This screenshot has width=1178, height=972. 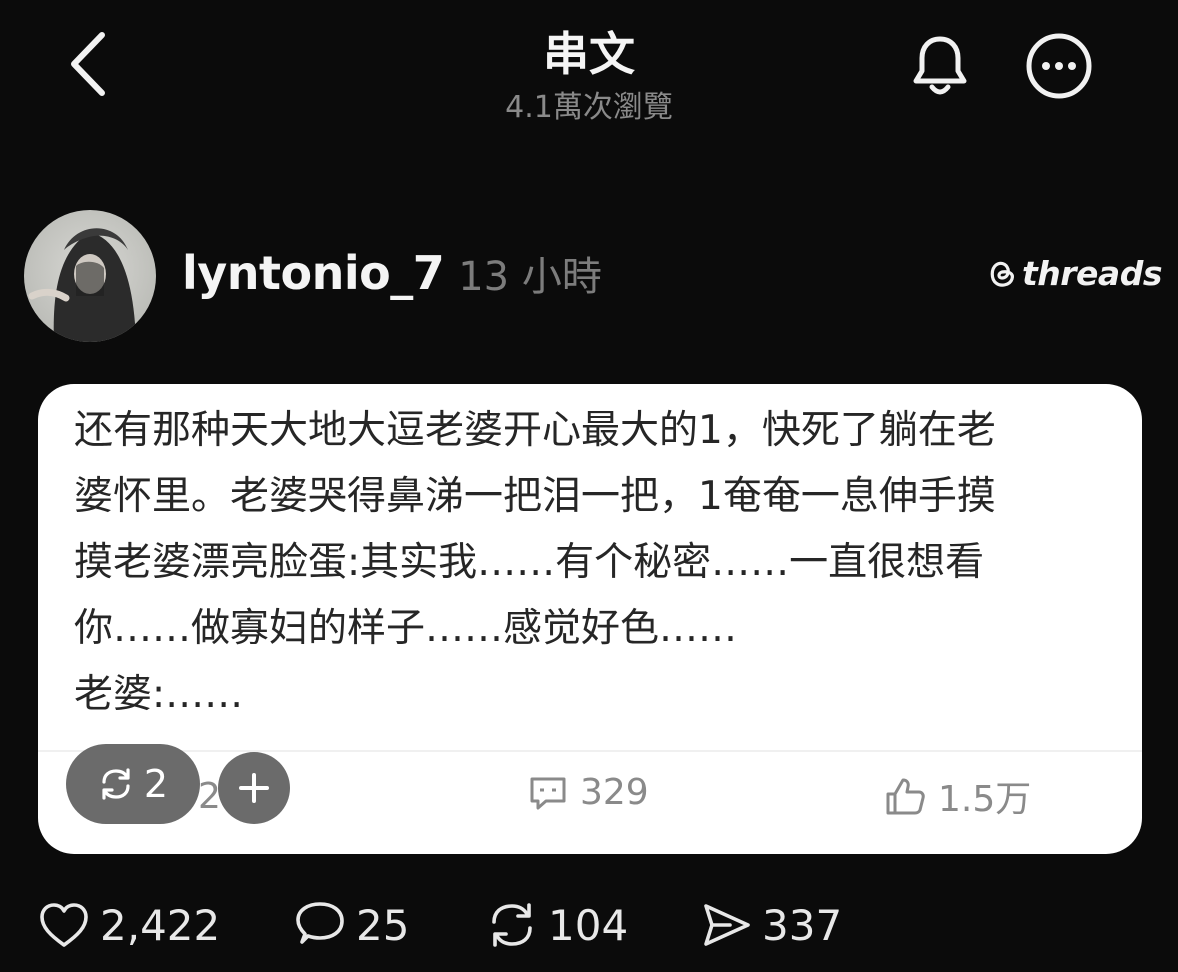 I want to click on card-divider, so click(x=590, y=751).